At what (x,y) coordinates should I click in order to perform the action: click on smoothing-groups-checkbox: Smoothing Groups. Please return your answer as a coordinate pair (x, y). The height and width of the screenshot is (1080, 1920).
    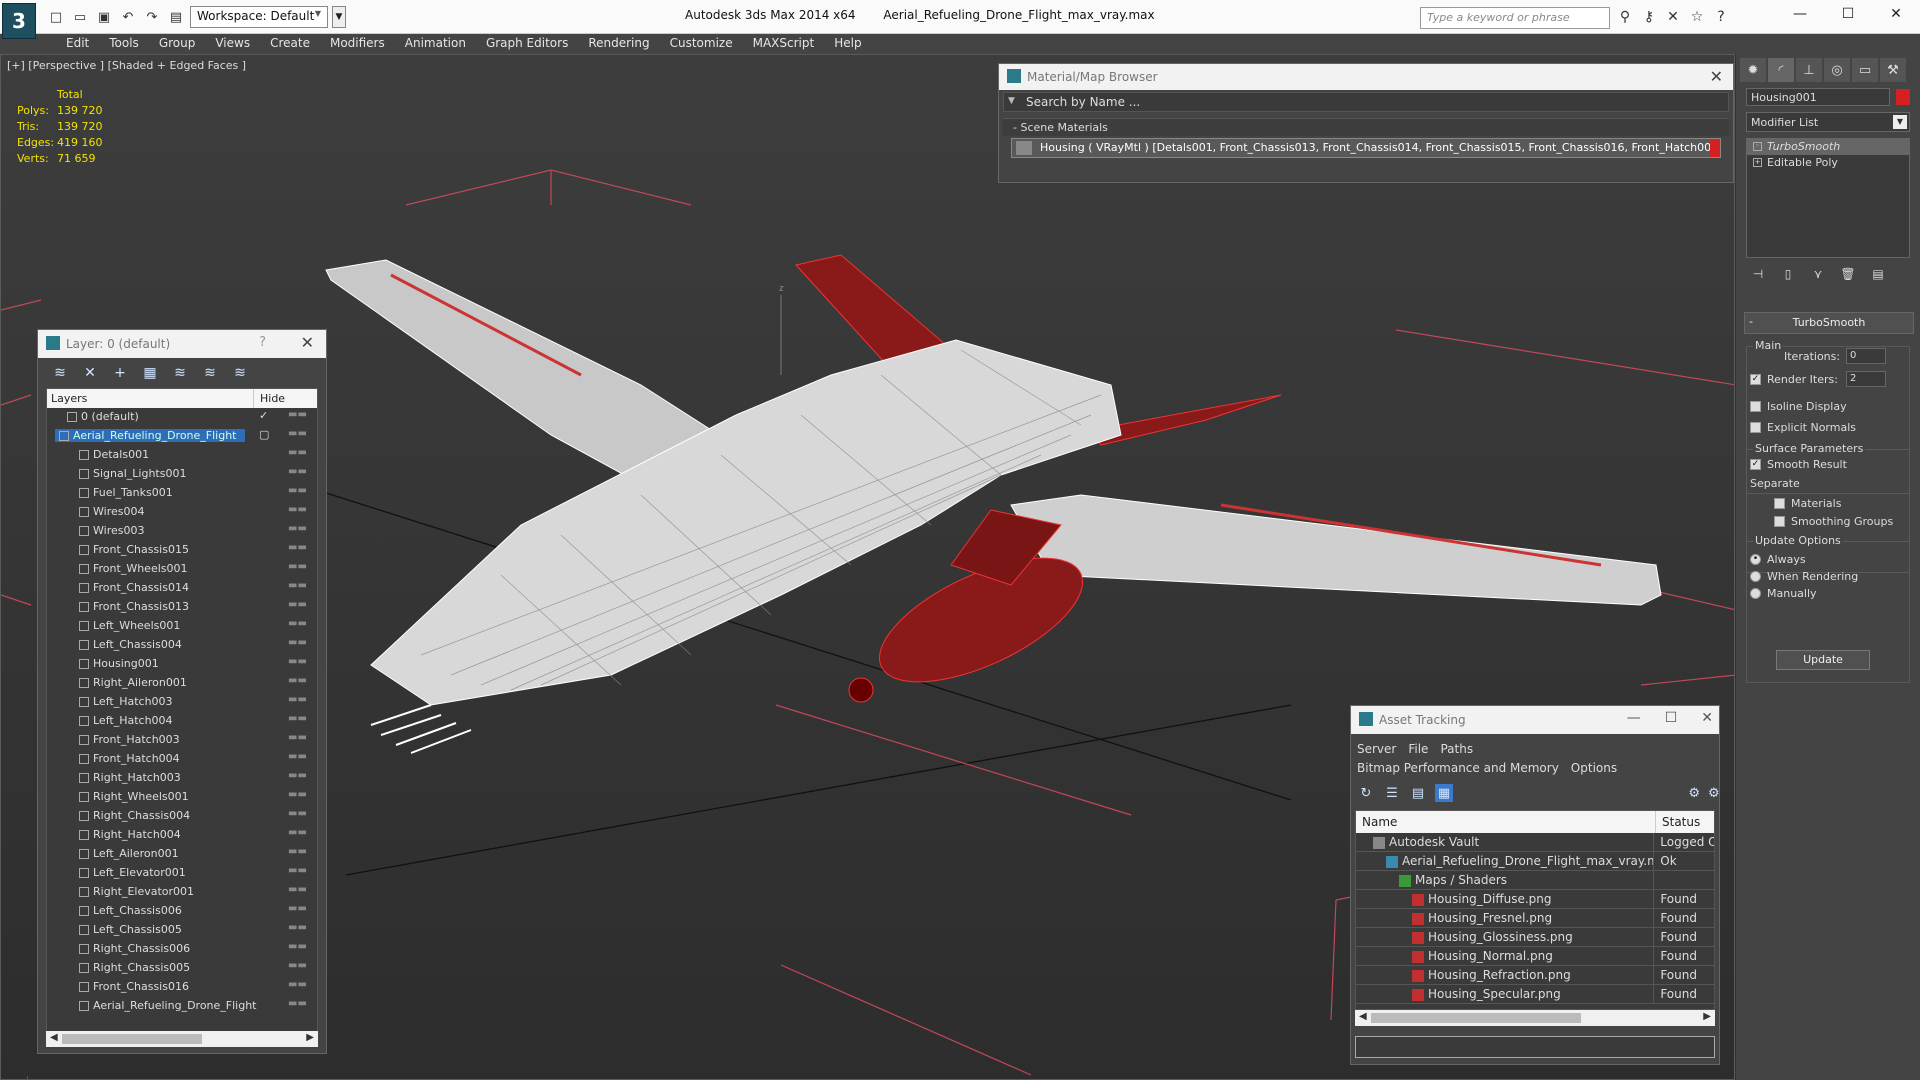
    Looking at the image, I should click on (1833, 521).